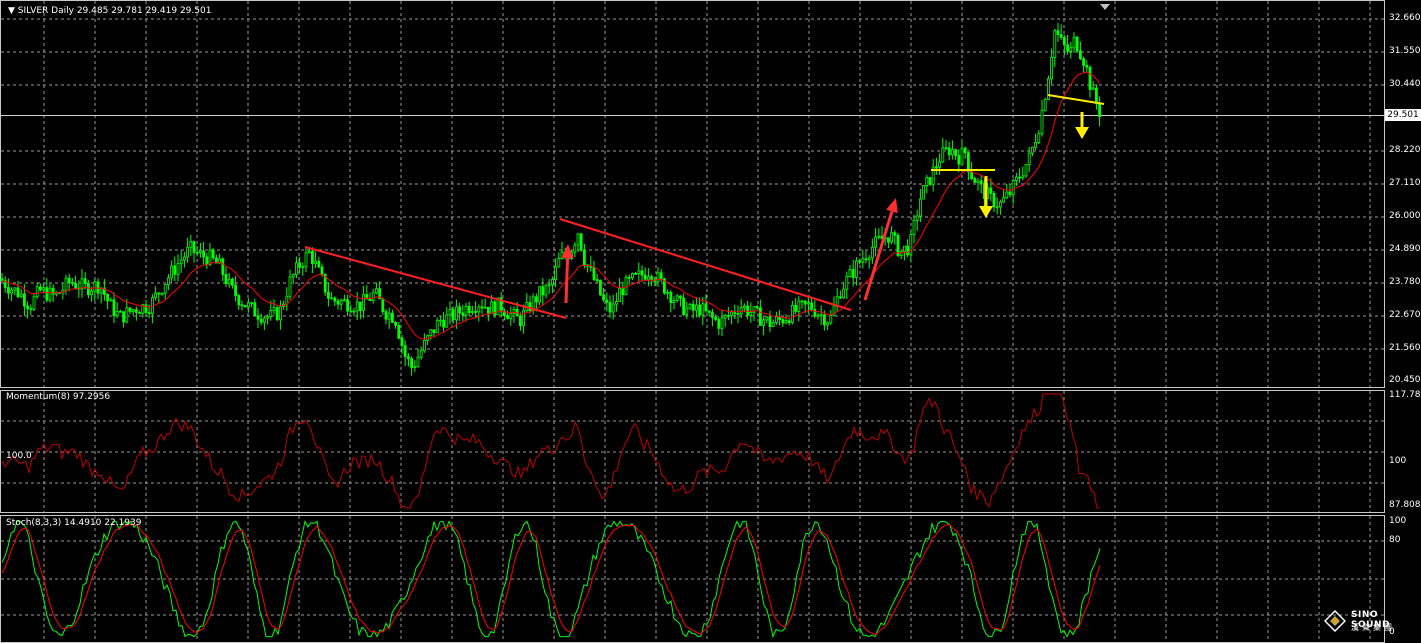 The height and width of the screenshot is (643, 1421). Describe the element at coordinates (62, 11) in the screenshot. I see `timeframe: Daily` at that location.